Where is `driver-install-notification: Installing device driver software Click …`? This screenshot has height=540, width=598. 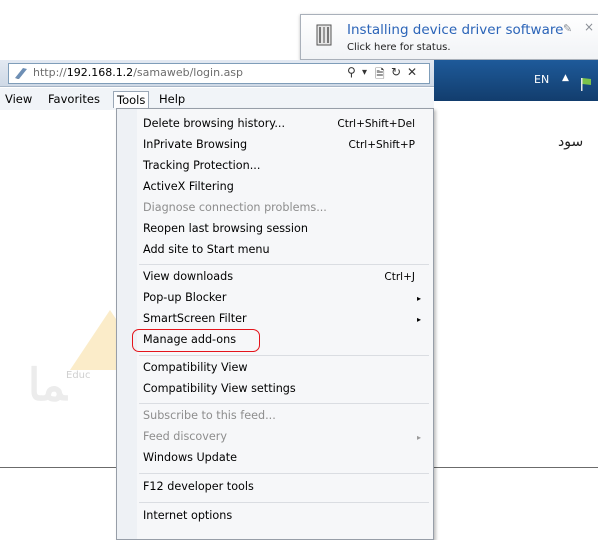 driver-install-notification: Installing device driver software Click … is located at coordinates (449, 37).